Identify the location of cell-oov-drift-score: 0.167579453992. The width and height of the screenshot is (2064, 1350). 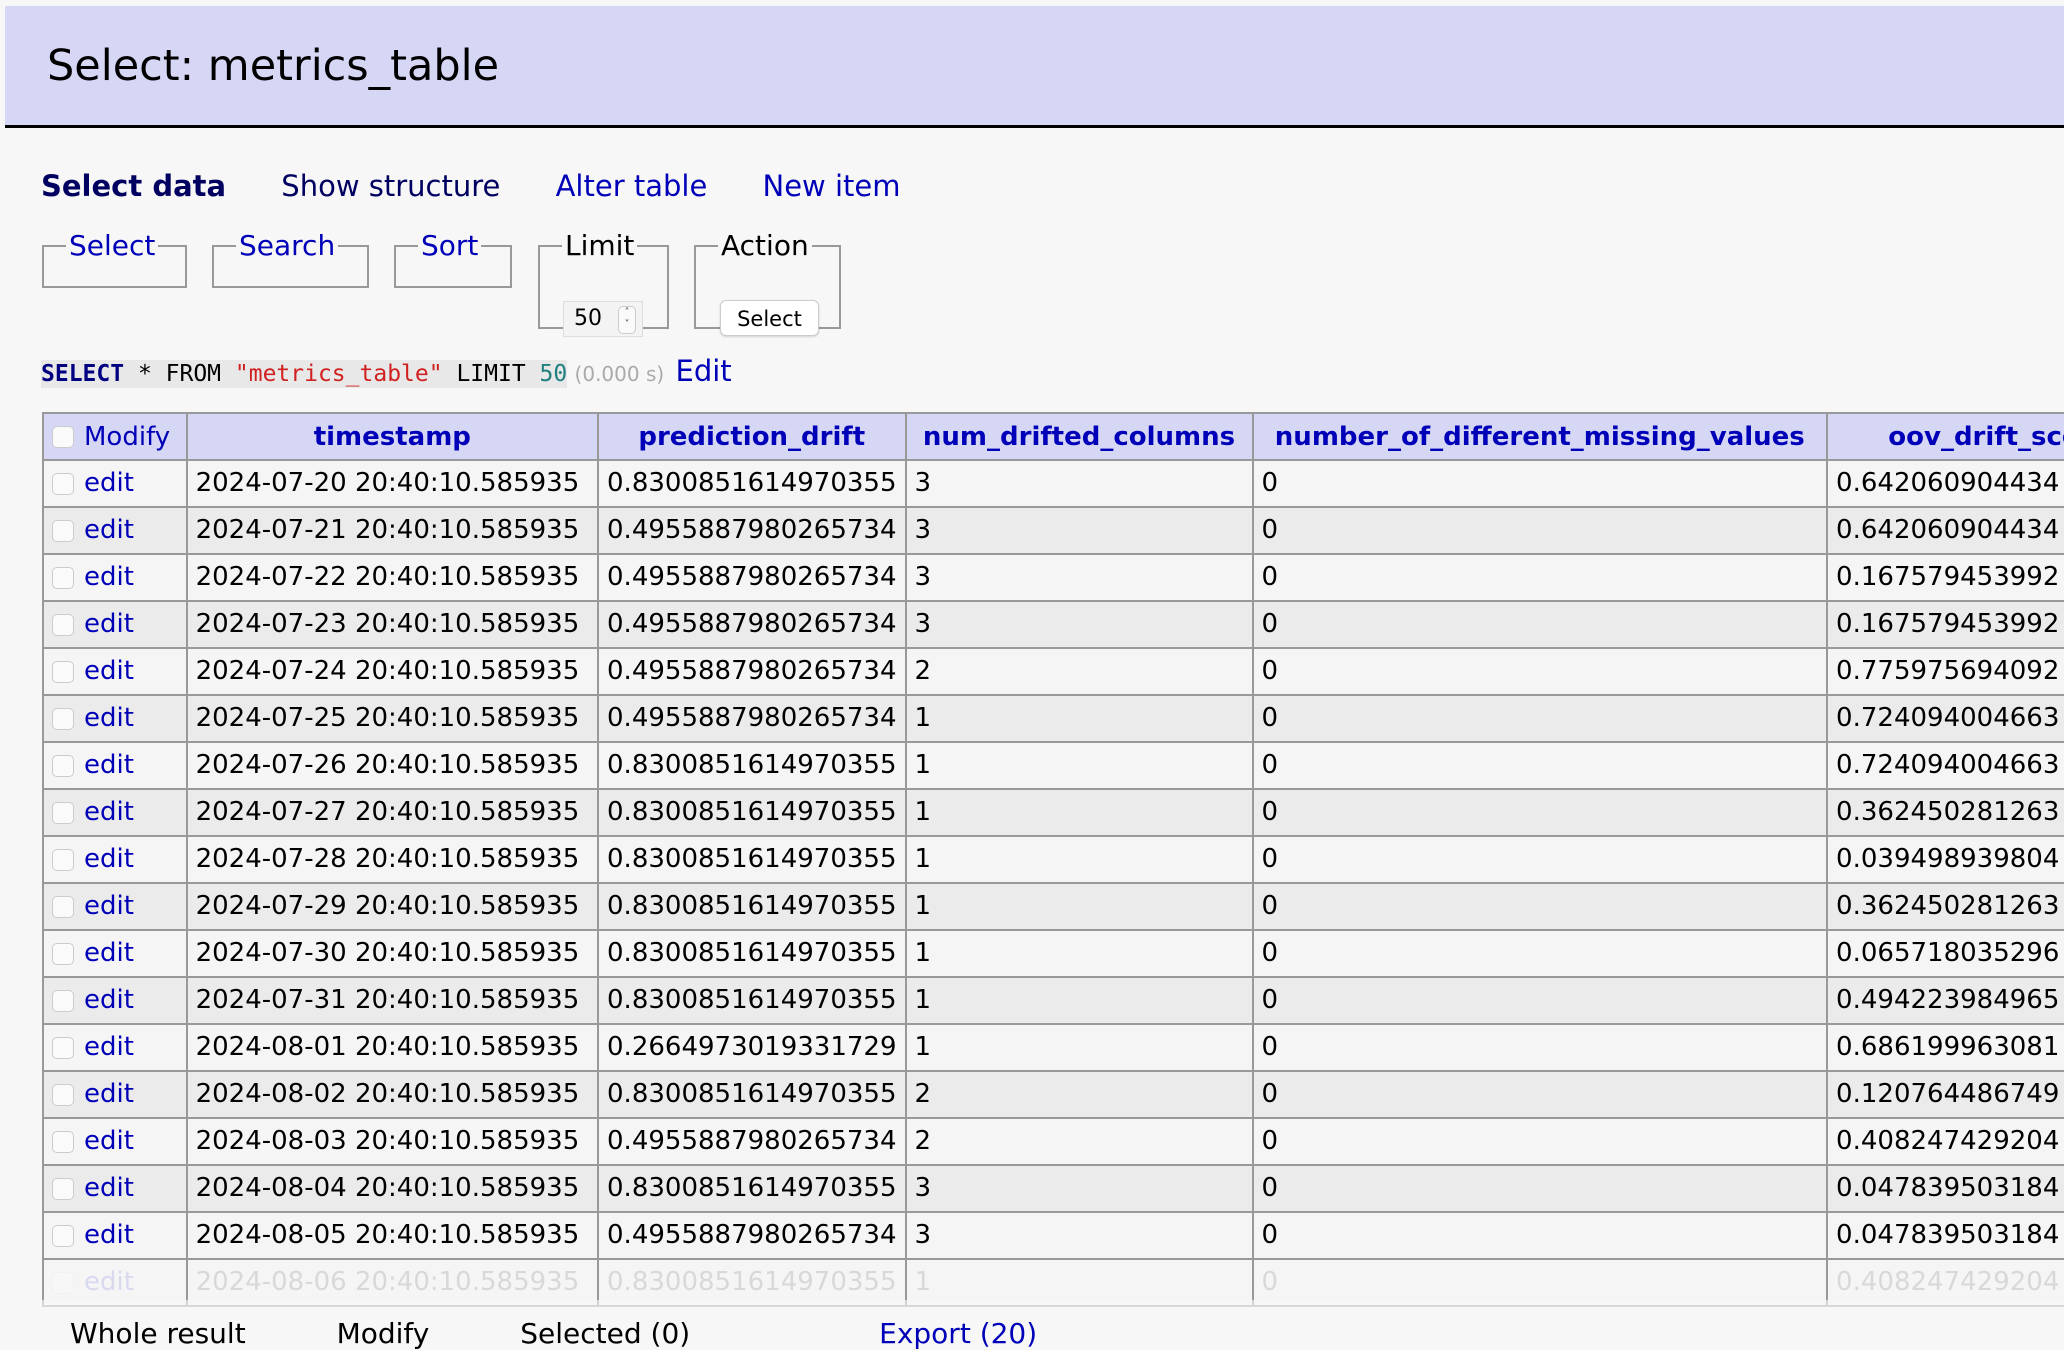
(1945, 577).